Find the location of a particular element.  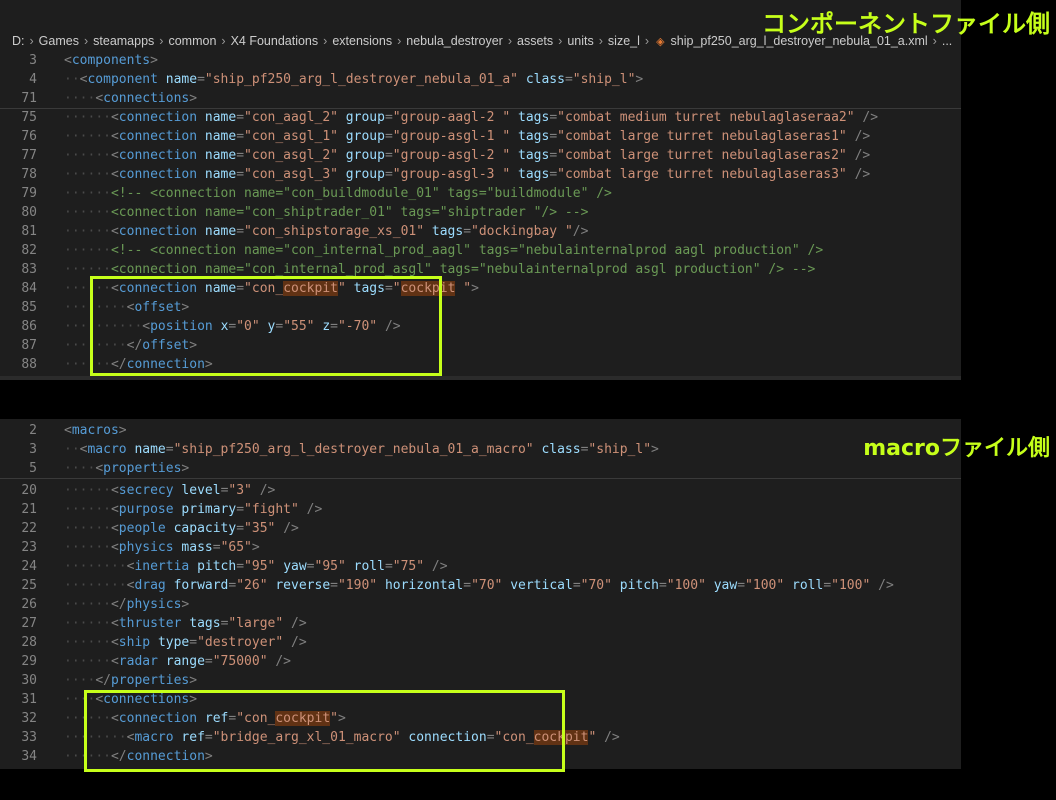

breadcrumb-segment: X4 Foundations is located at coordinates (275, 41).